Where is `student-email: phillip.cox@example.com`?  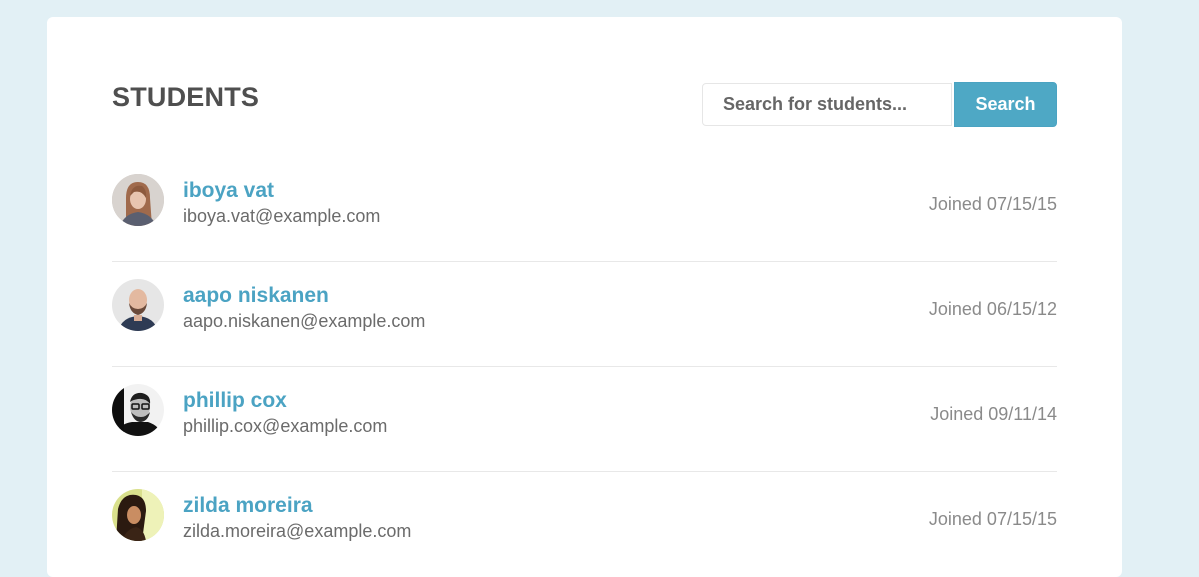 student-email: phillip.cox@example.com is located at coordinates (285, 426).